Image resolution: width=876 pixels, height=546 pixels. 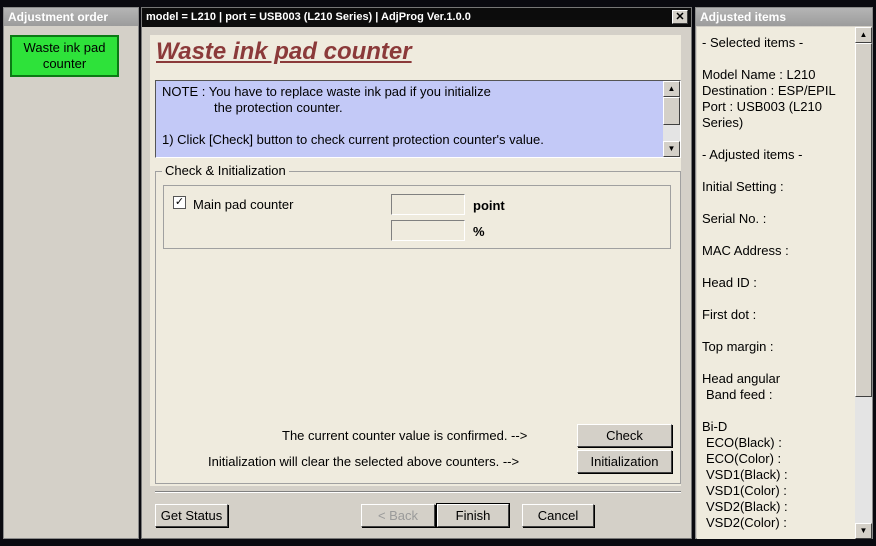 What do you see at coordinates (225, 170) in the screenshot?
I see `group-label: Check & Initialization` at bounding box center [225, 170].